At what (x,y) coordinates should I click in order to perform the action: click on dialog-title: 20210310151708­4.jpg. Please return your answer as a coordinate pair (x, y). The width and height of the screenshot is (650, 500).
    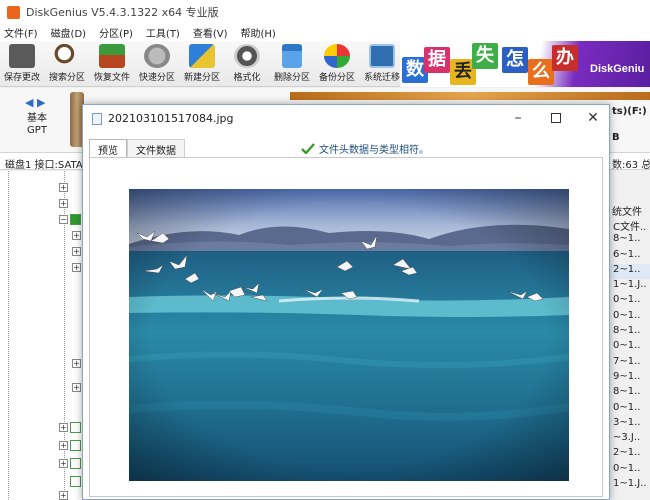
    Looking at the image, I should click on (171, 118).